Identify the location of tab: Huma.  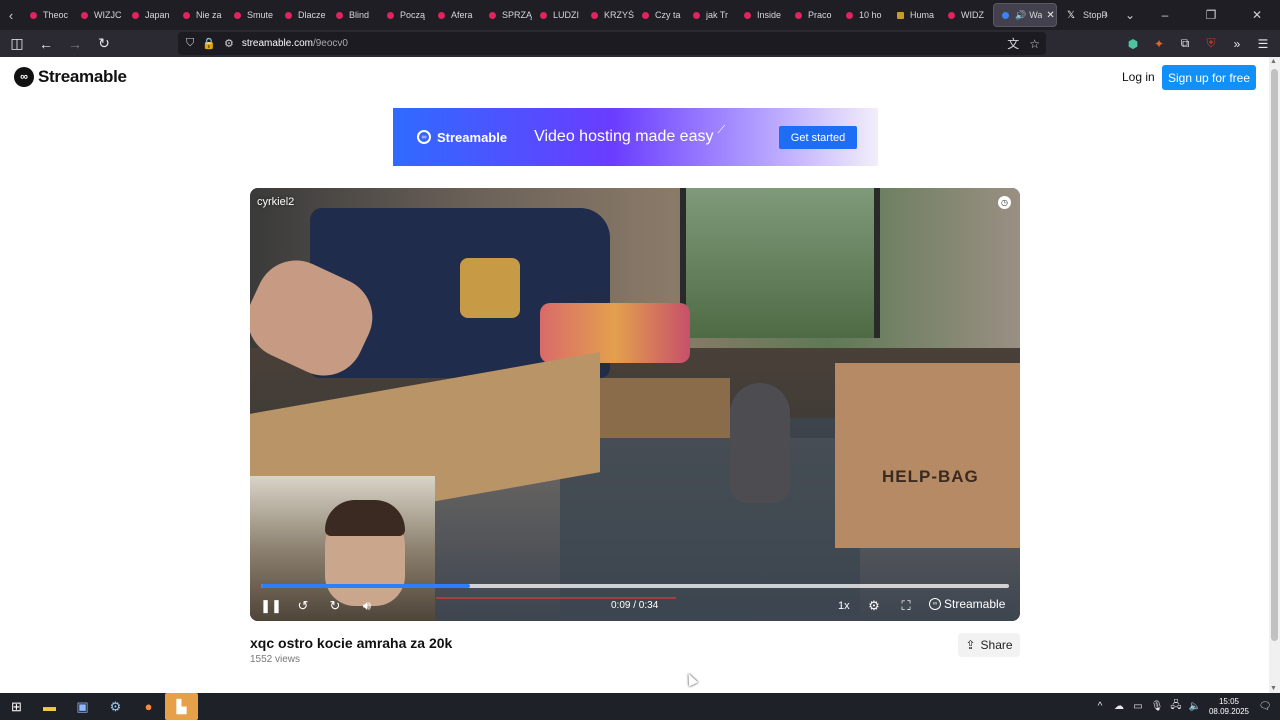
(914, 15).